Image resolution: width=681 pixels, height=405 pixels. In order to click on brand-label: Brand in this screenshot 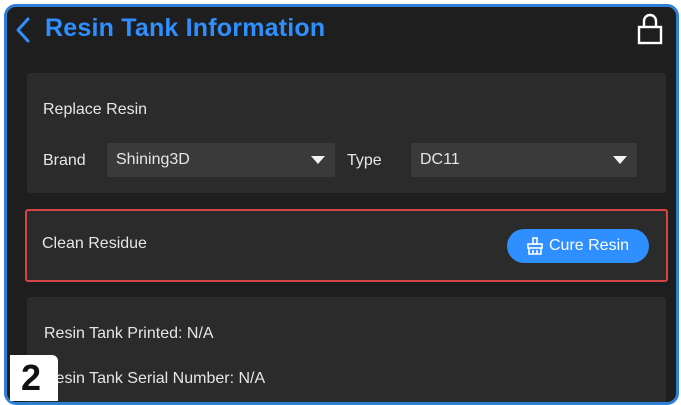, I will do `click(64, 160)`.